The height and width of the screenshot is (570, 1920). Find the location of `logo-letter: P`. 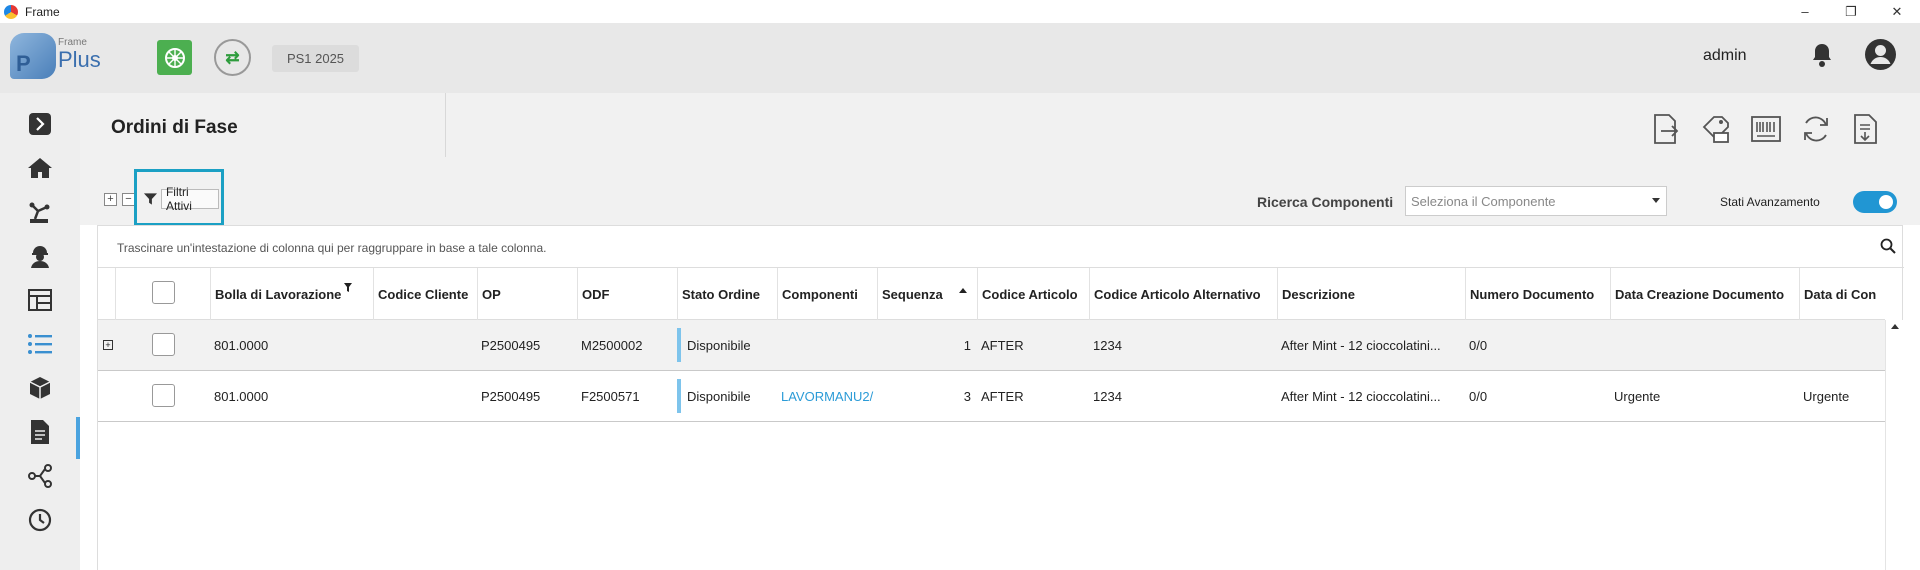

logo-letter: P is located at coordinates (23, 63).